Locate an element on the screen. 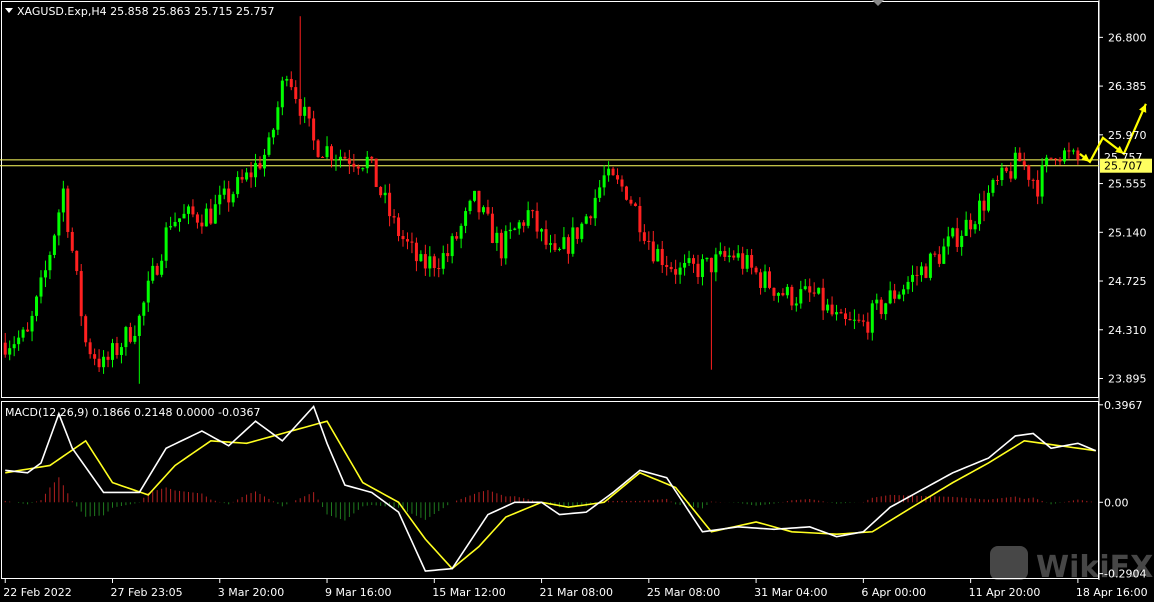 This screenshot has height=602, width=1154. watermark: WikiFX is located at coordinates (1071, 565).